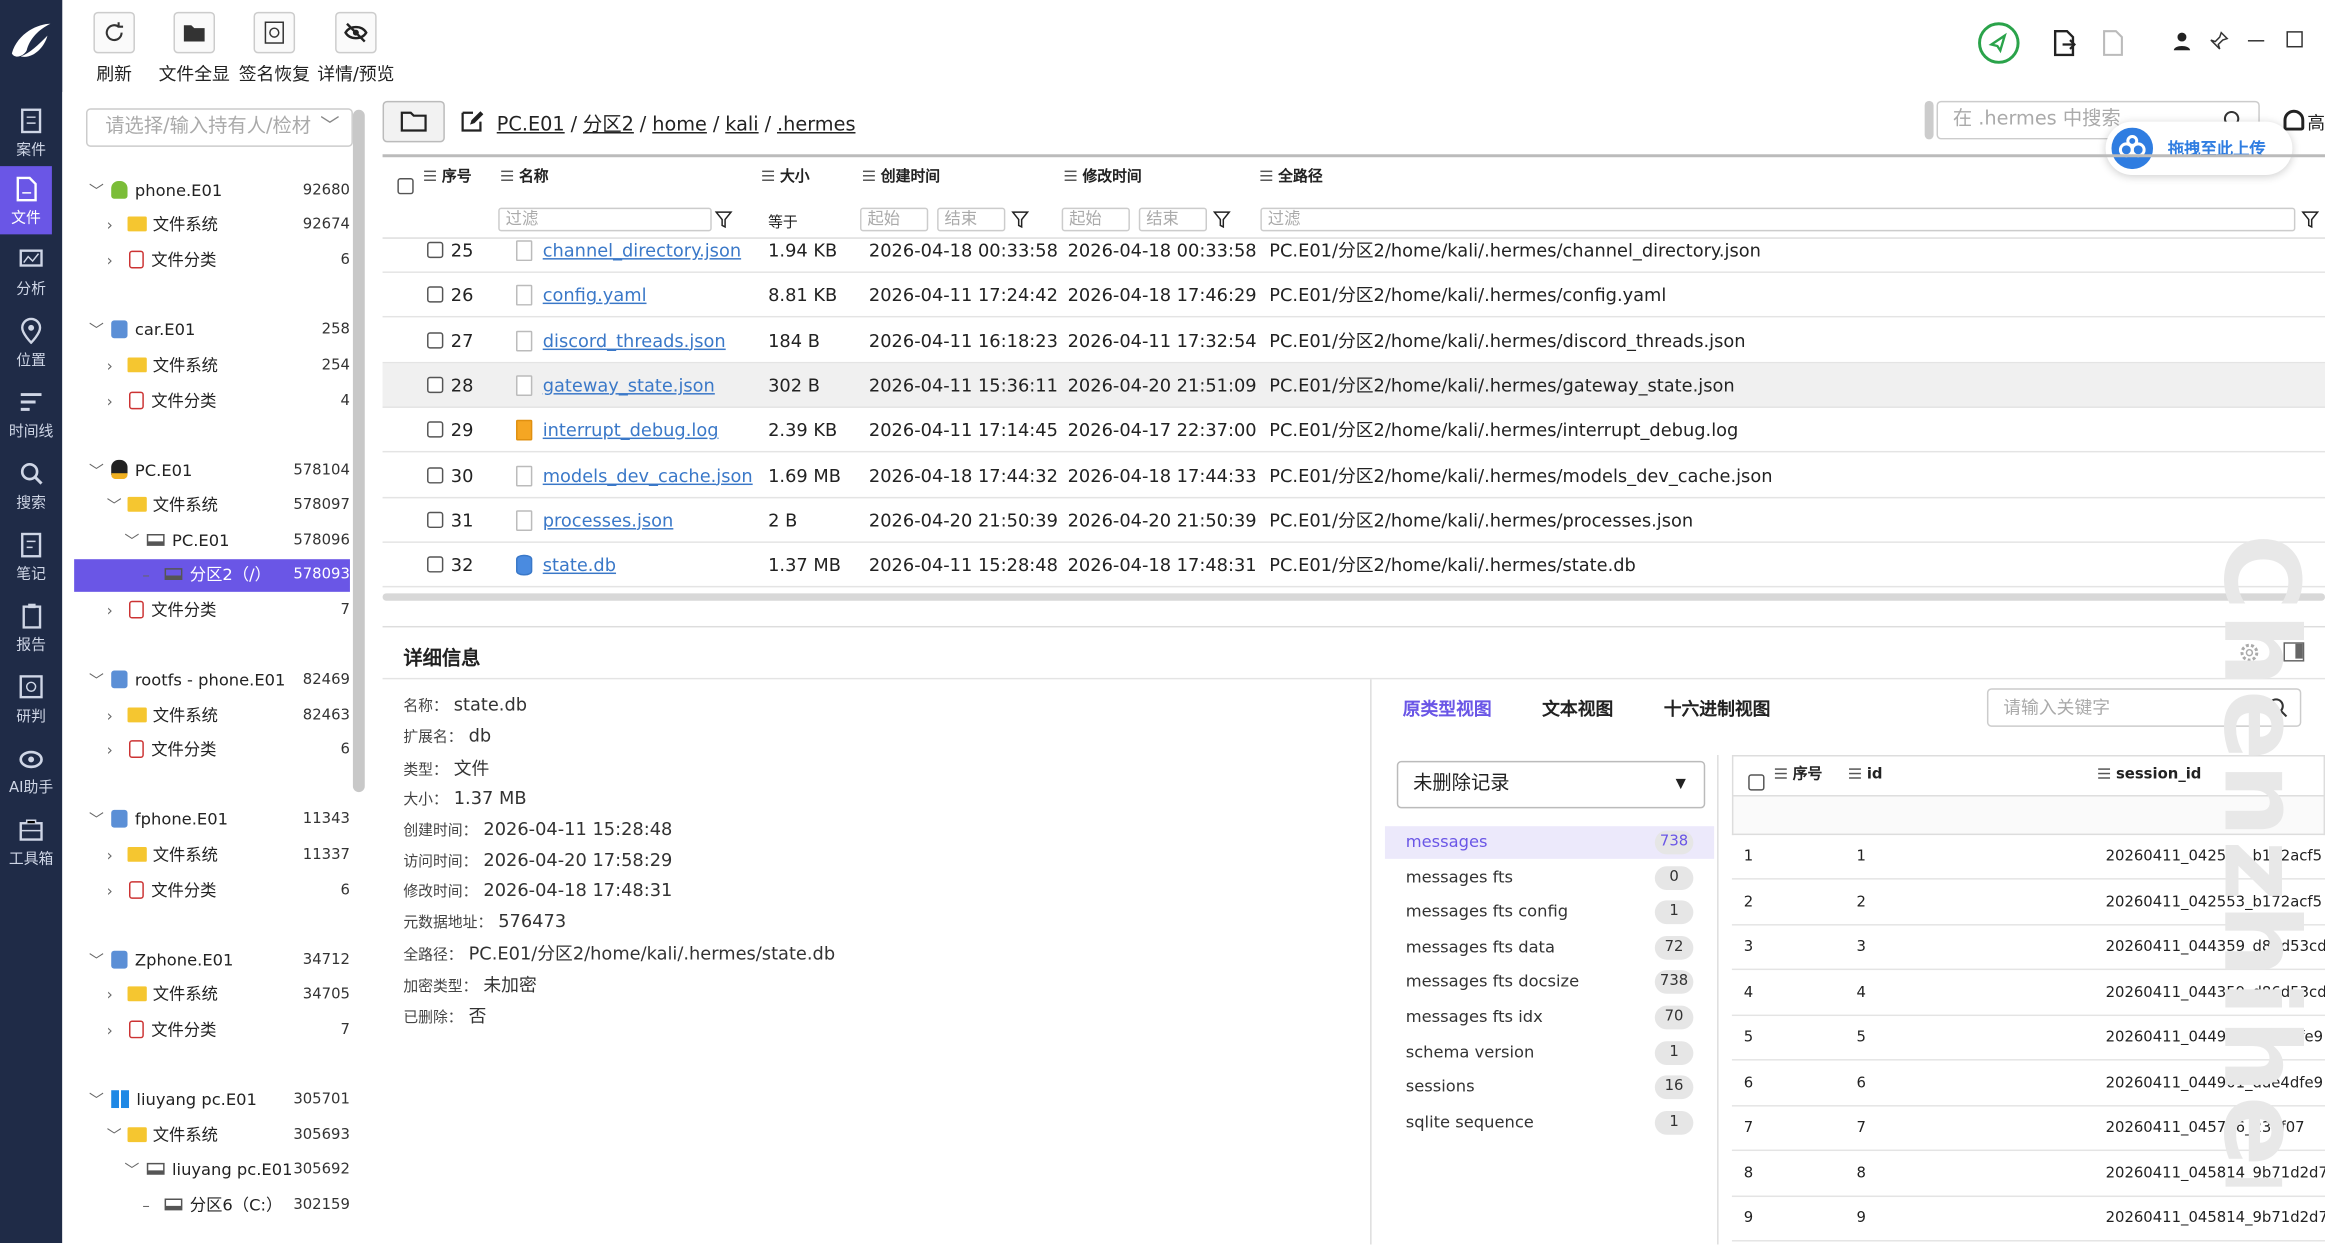  What do you see at coordinates (1291, 178) in the screenshot?
I see `col-fullpath: 全路径` at bounding box center [1291, 178].